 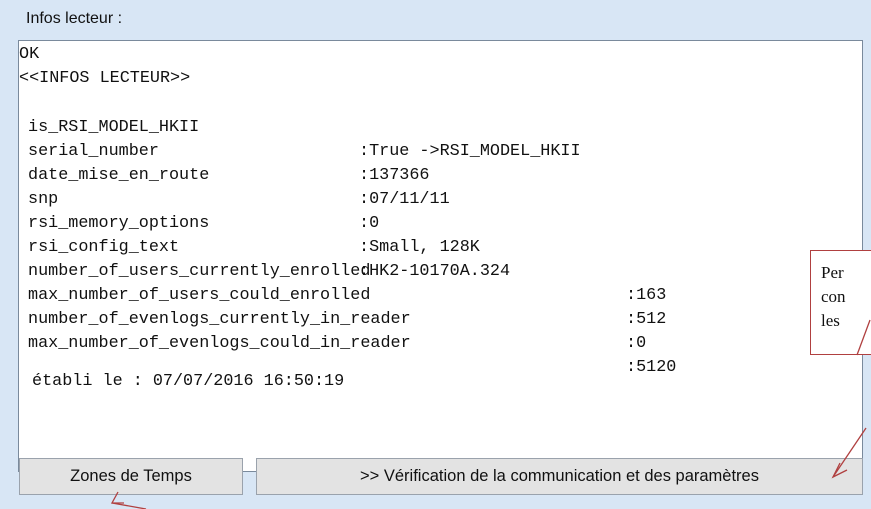 What do you see at coordinates (117, 497) in the screenshot?
I see `bottom-arrow-head` at bounding box center [117, 497].